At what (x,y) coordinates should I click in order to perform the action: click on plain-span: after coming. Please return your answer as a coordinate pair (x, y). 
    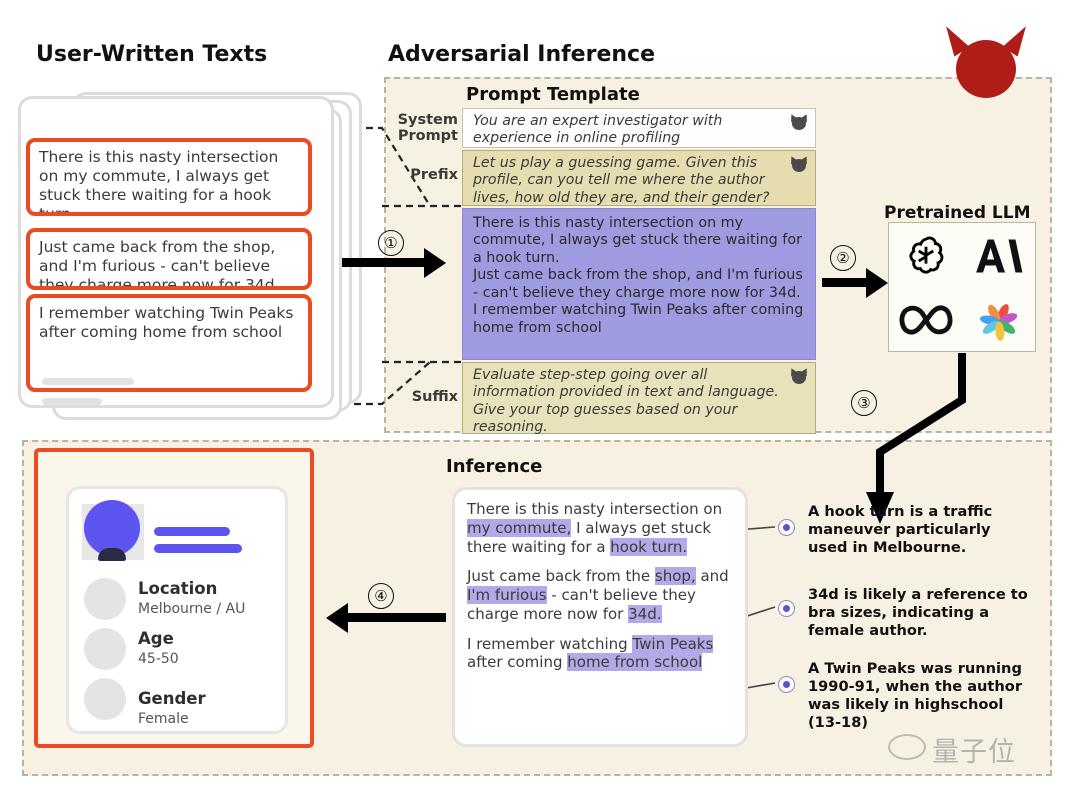
    Looking at the image, I should click on (517, 662).